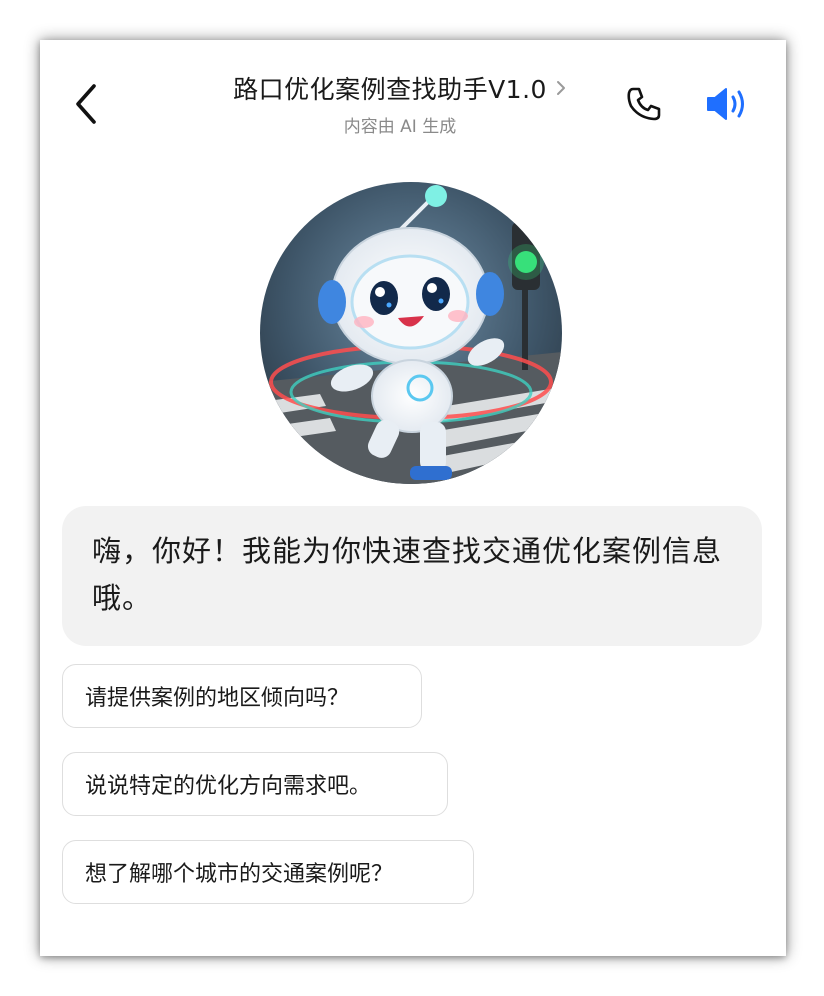 The width and height of the screenshot is (824, 996). Describe the element at coordinates (228, 786) in the screenshot. I see `suggestion-chip-label: 说说特定的优化方向需求吧。` at that location.